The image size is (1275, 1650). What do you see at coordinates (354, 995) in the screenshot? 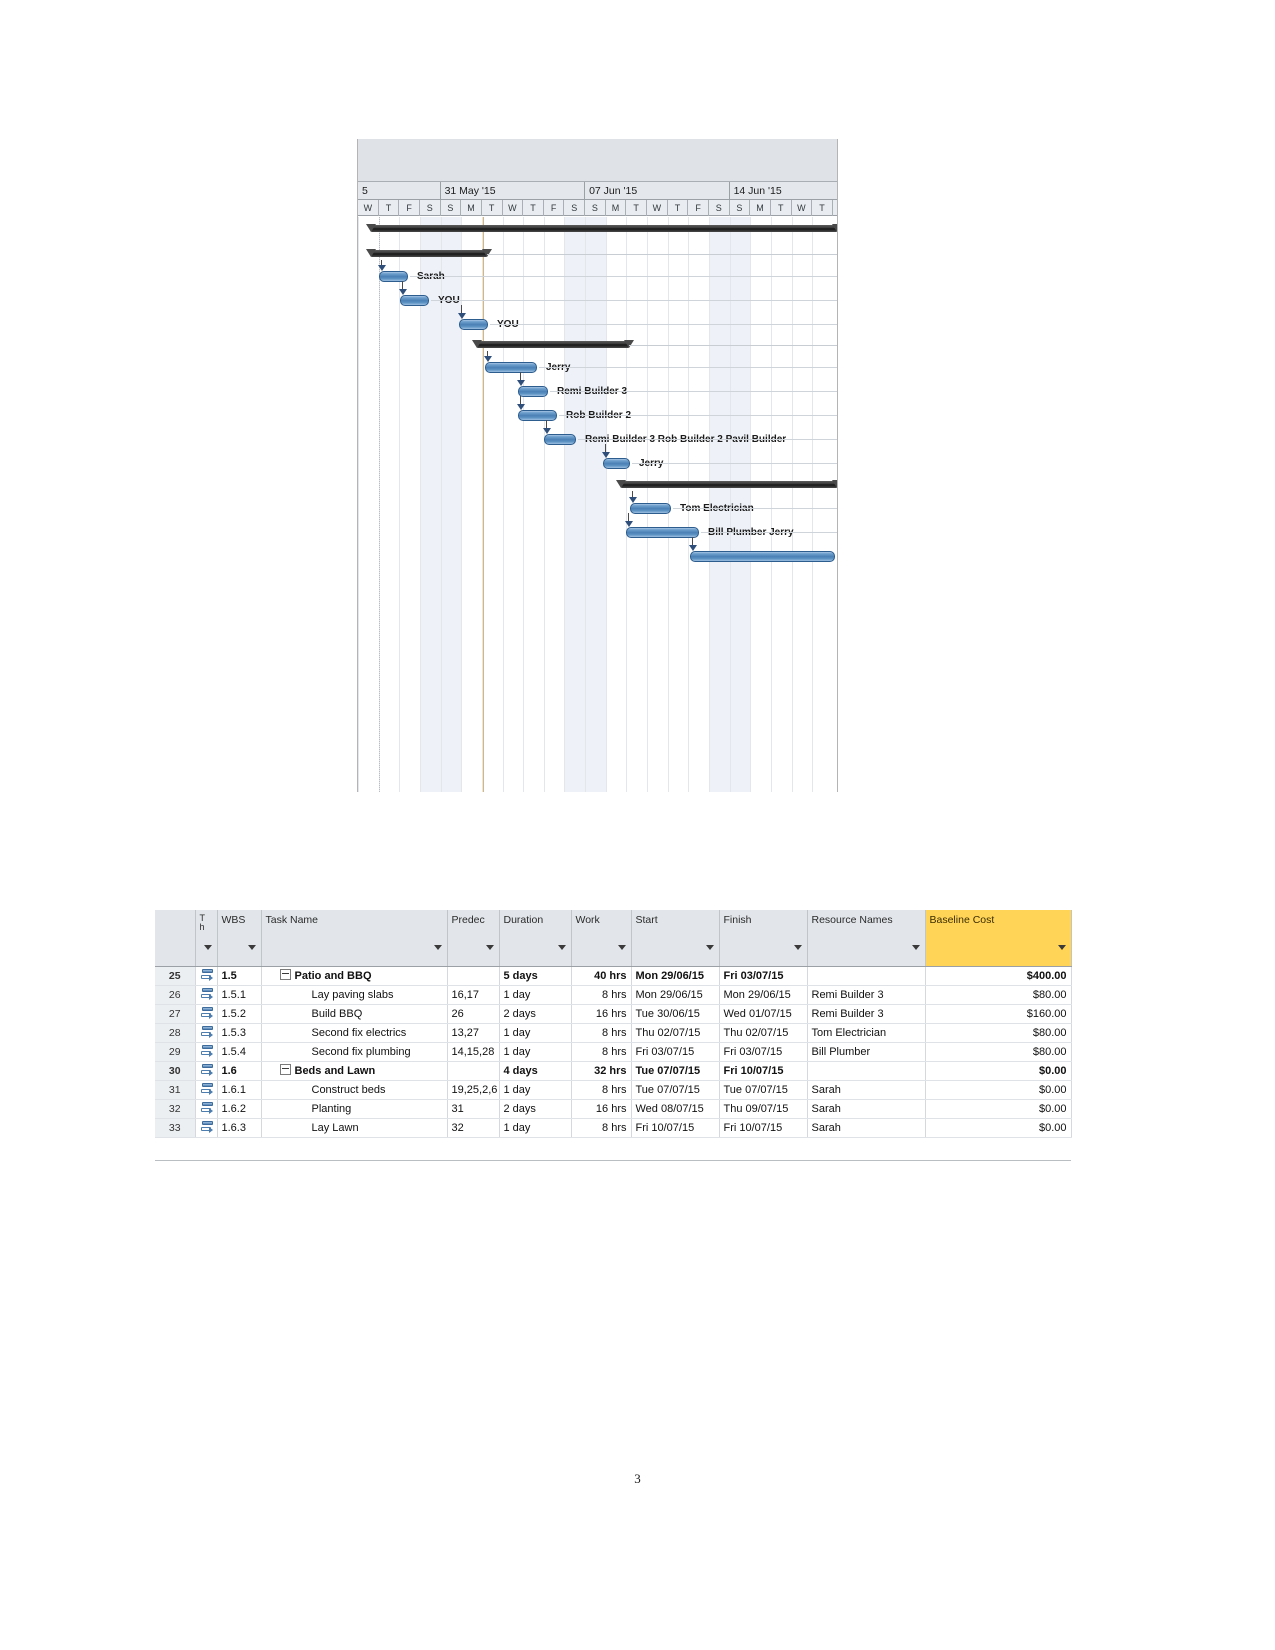
I see `cell-task-name: Lay paving slabs` at bounding box center [354, 995].